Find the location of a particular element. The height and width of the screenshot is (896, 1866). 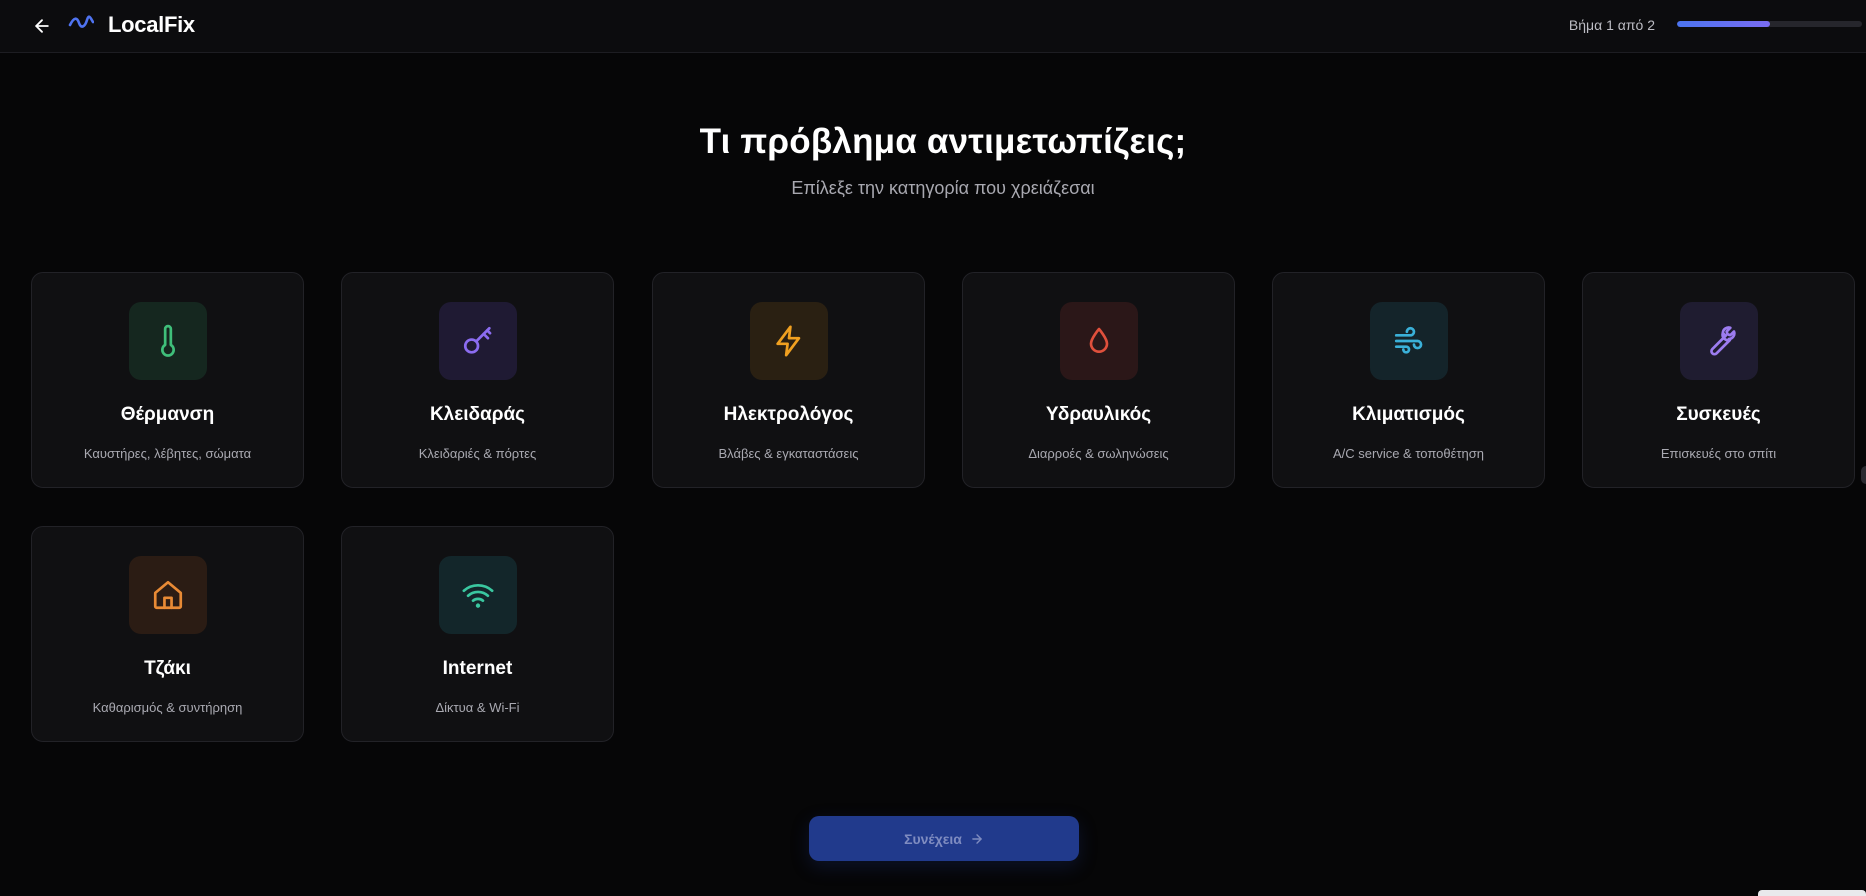

category-title: Συσκευές is located at coordinates (1718, 414).